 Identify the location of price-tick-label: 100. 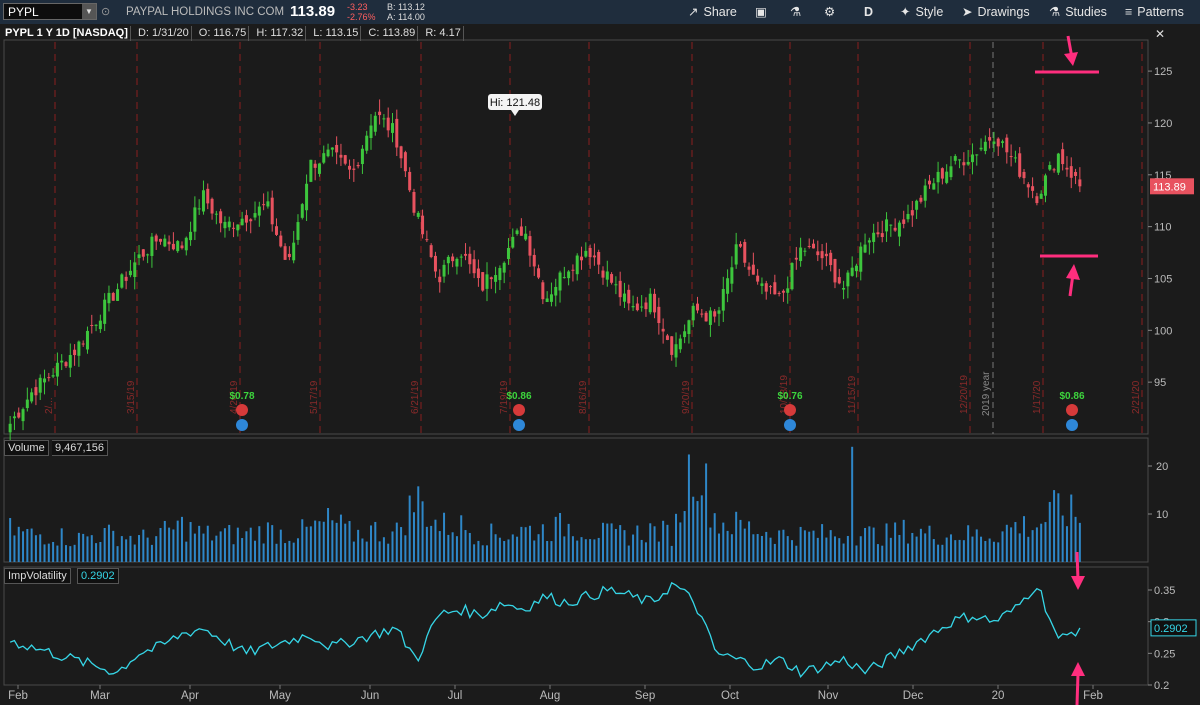
(1163, 331).